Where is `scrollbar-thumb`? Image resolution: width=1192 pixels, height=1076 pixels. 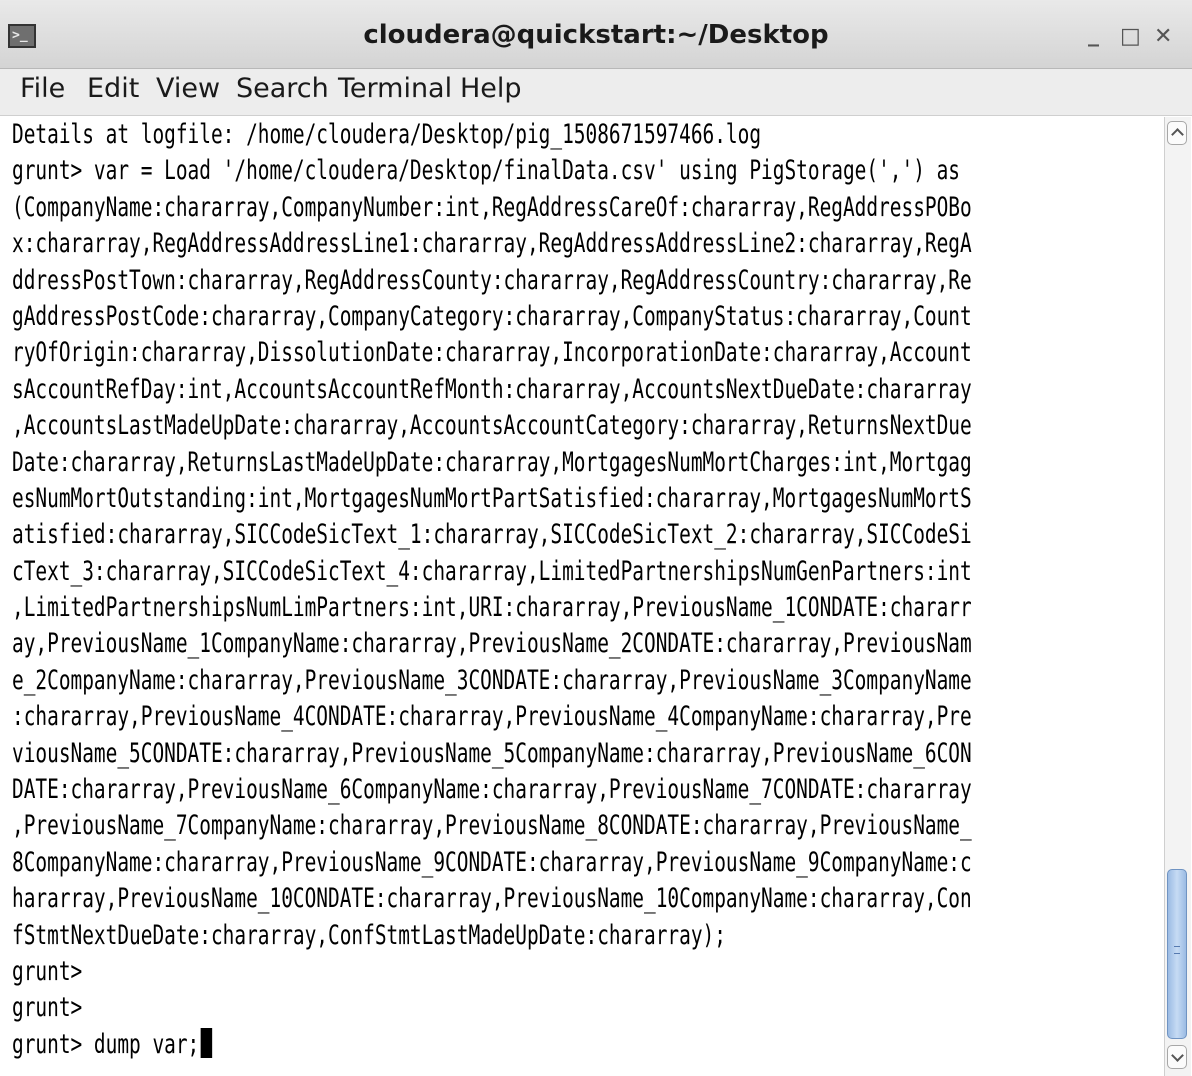
scrollbar-thumb is located at coordinates (1177, 954).